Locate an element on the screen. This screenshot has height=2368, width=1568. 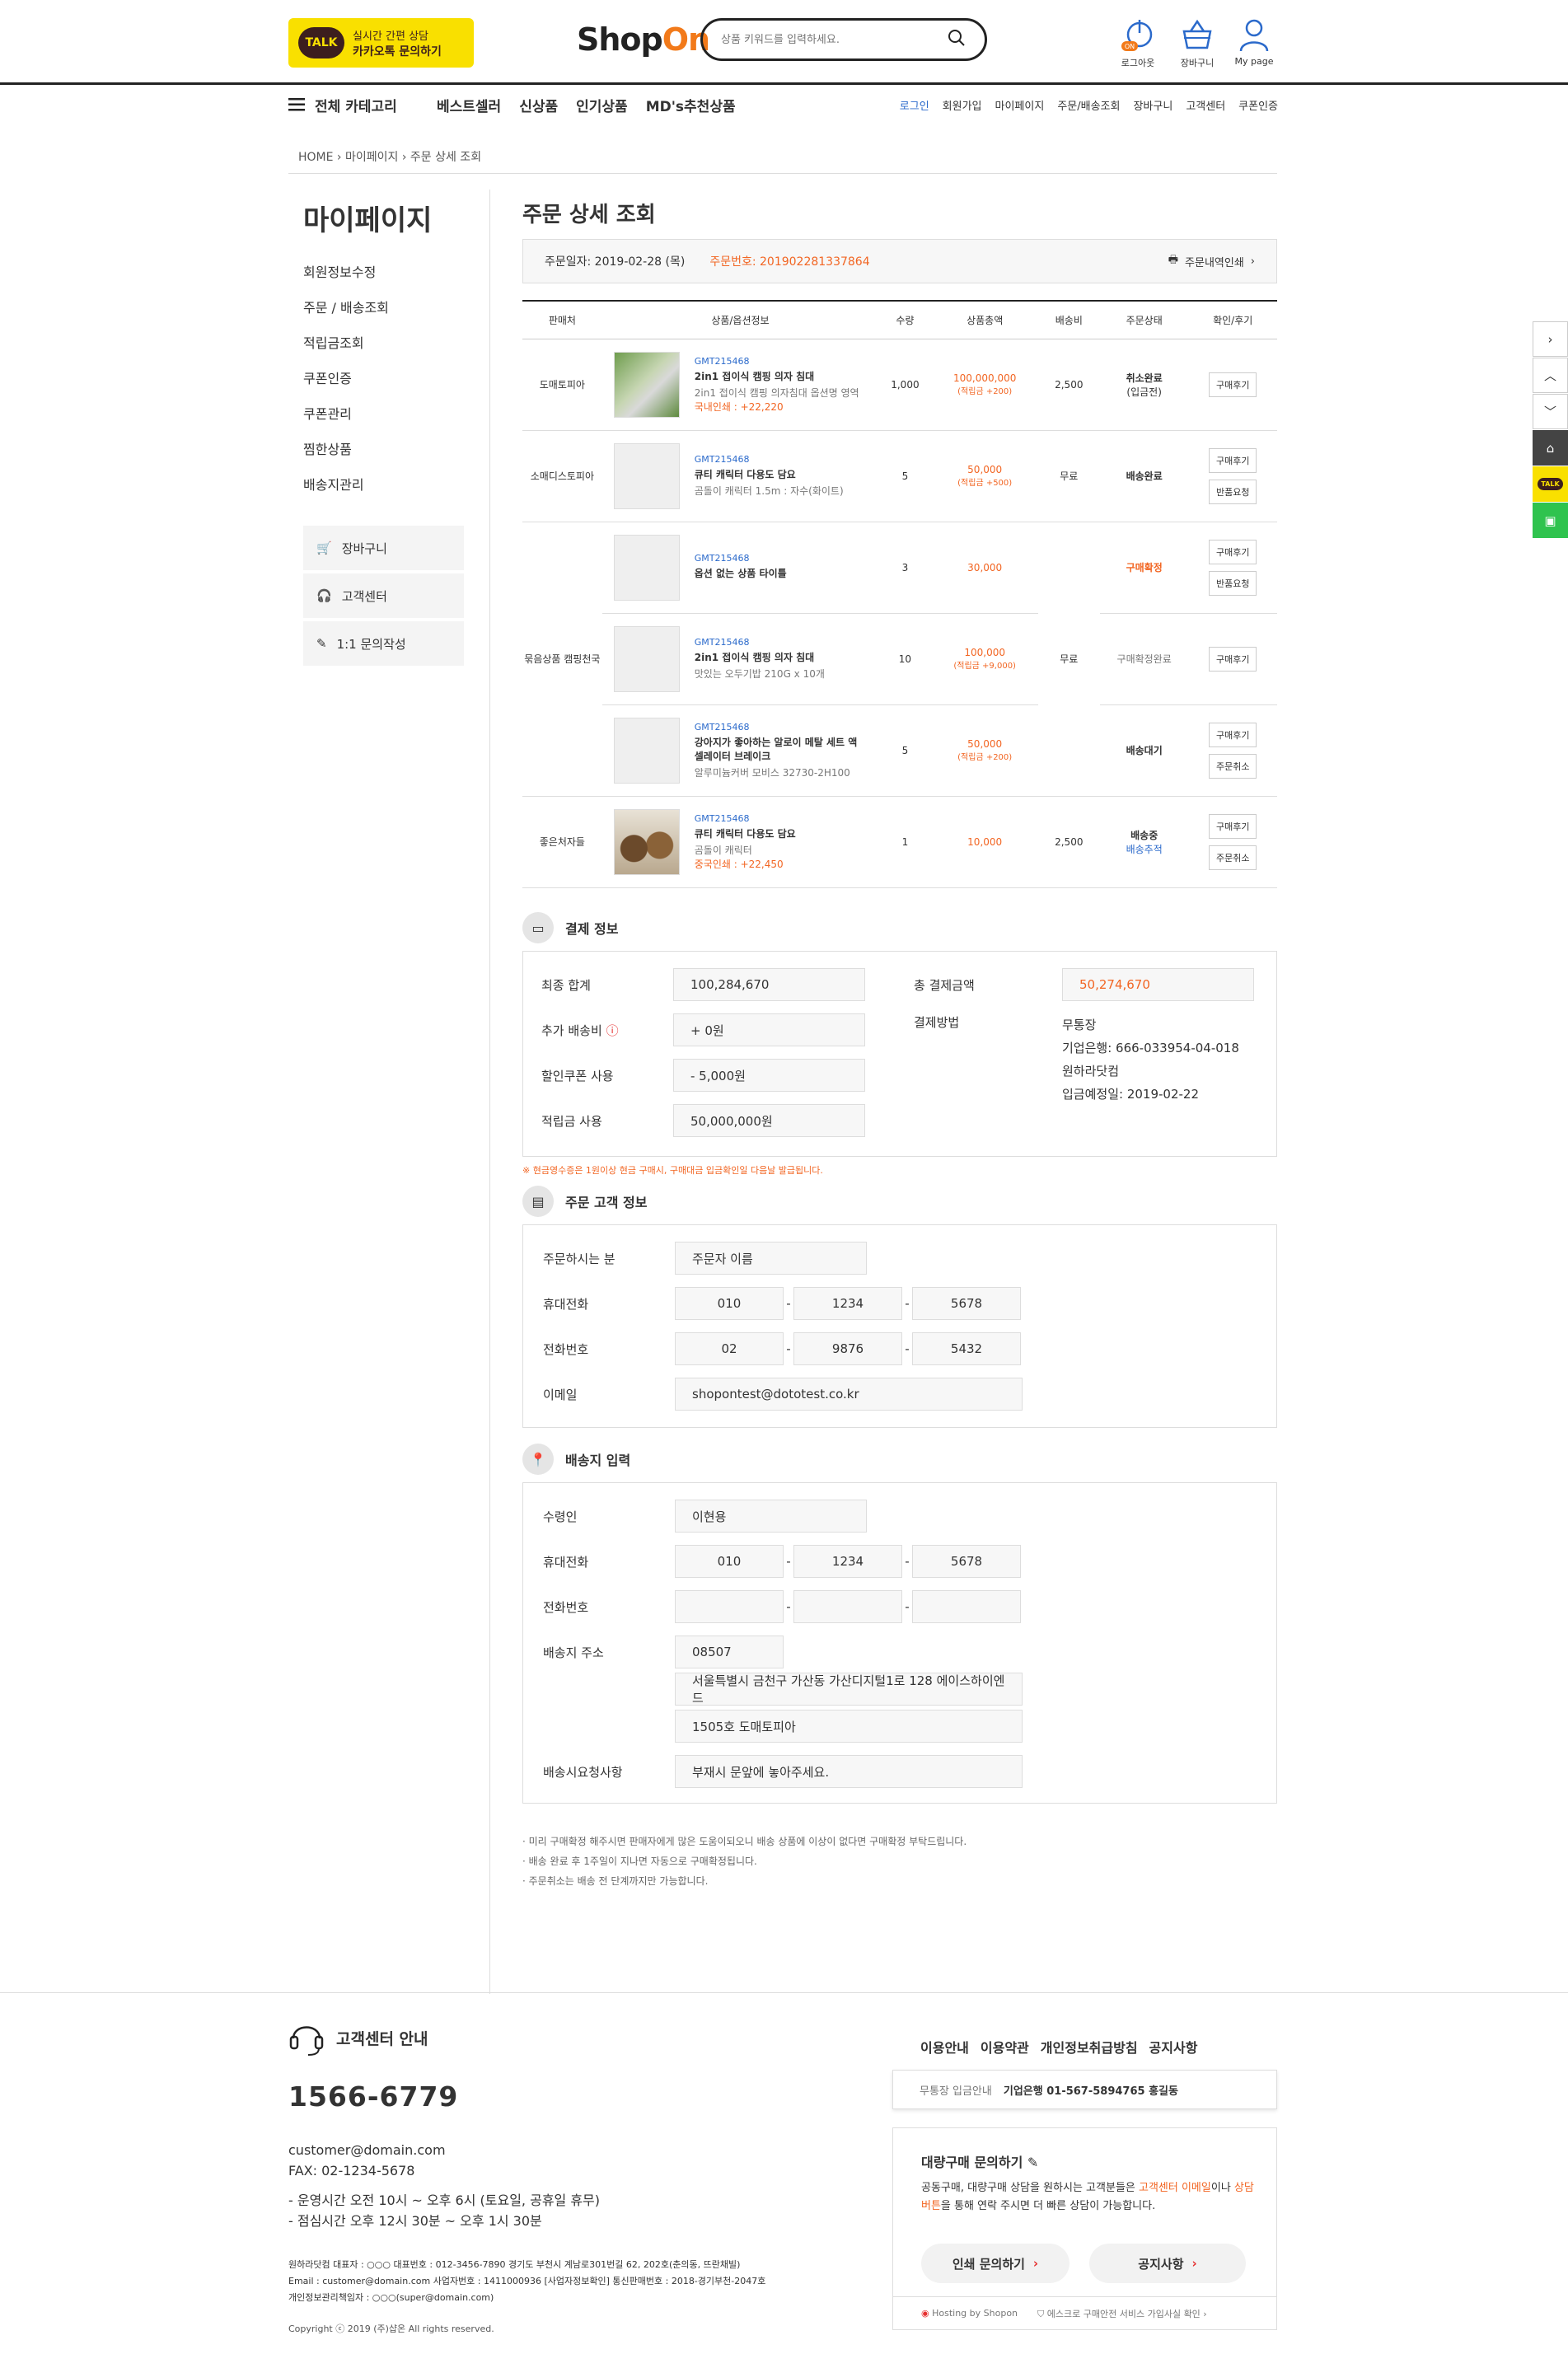
sidebar-item-orders: 주문 / 배송조회 is located at coordinates (367, 307).